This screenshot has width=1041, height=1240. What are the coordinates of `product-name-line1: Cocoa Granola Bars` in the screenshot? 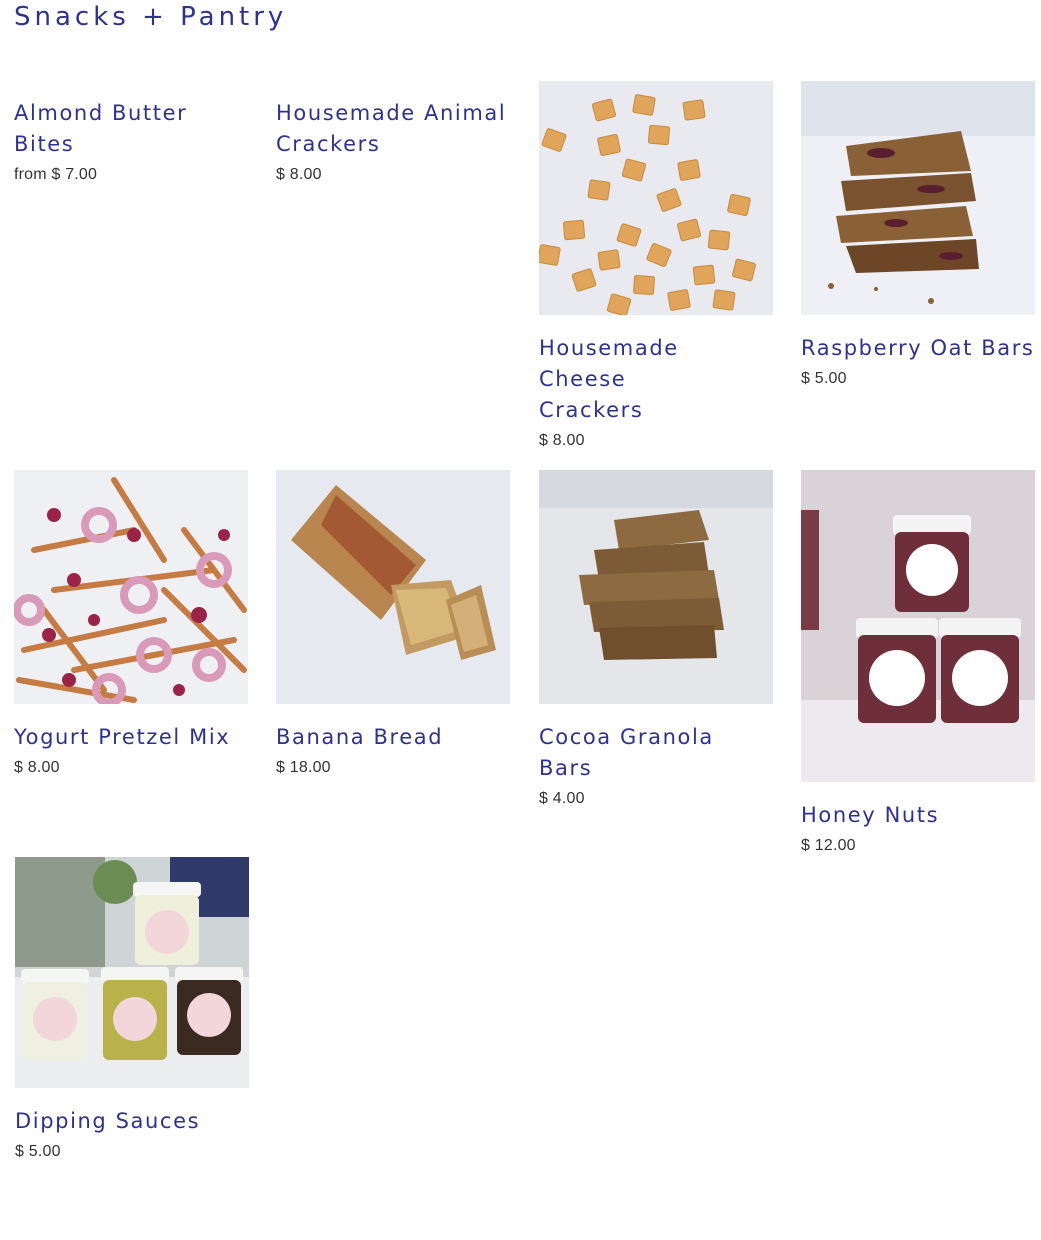 It's located at (656, 753).